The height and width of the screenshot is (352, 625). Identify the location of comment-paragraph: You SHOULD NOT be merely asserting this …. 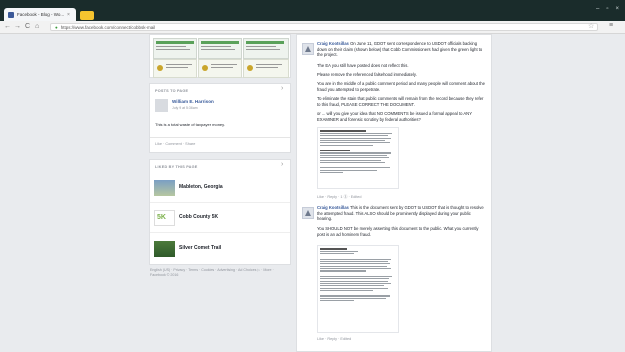
(398, 231).